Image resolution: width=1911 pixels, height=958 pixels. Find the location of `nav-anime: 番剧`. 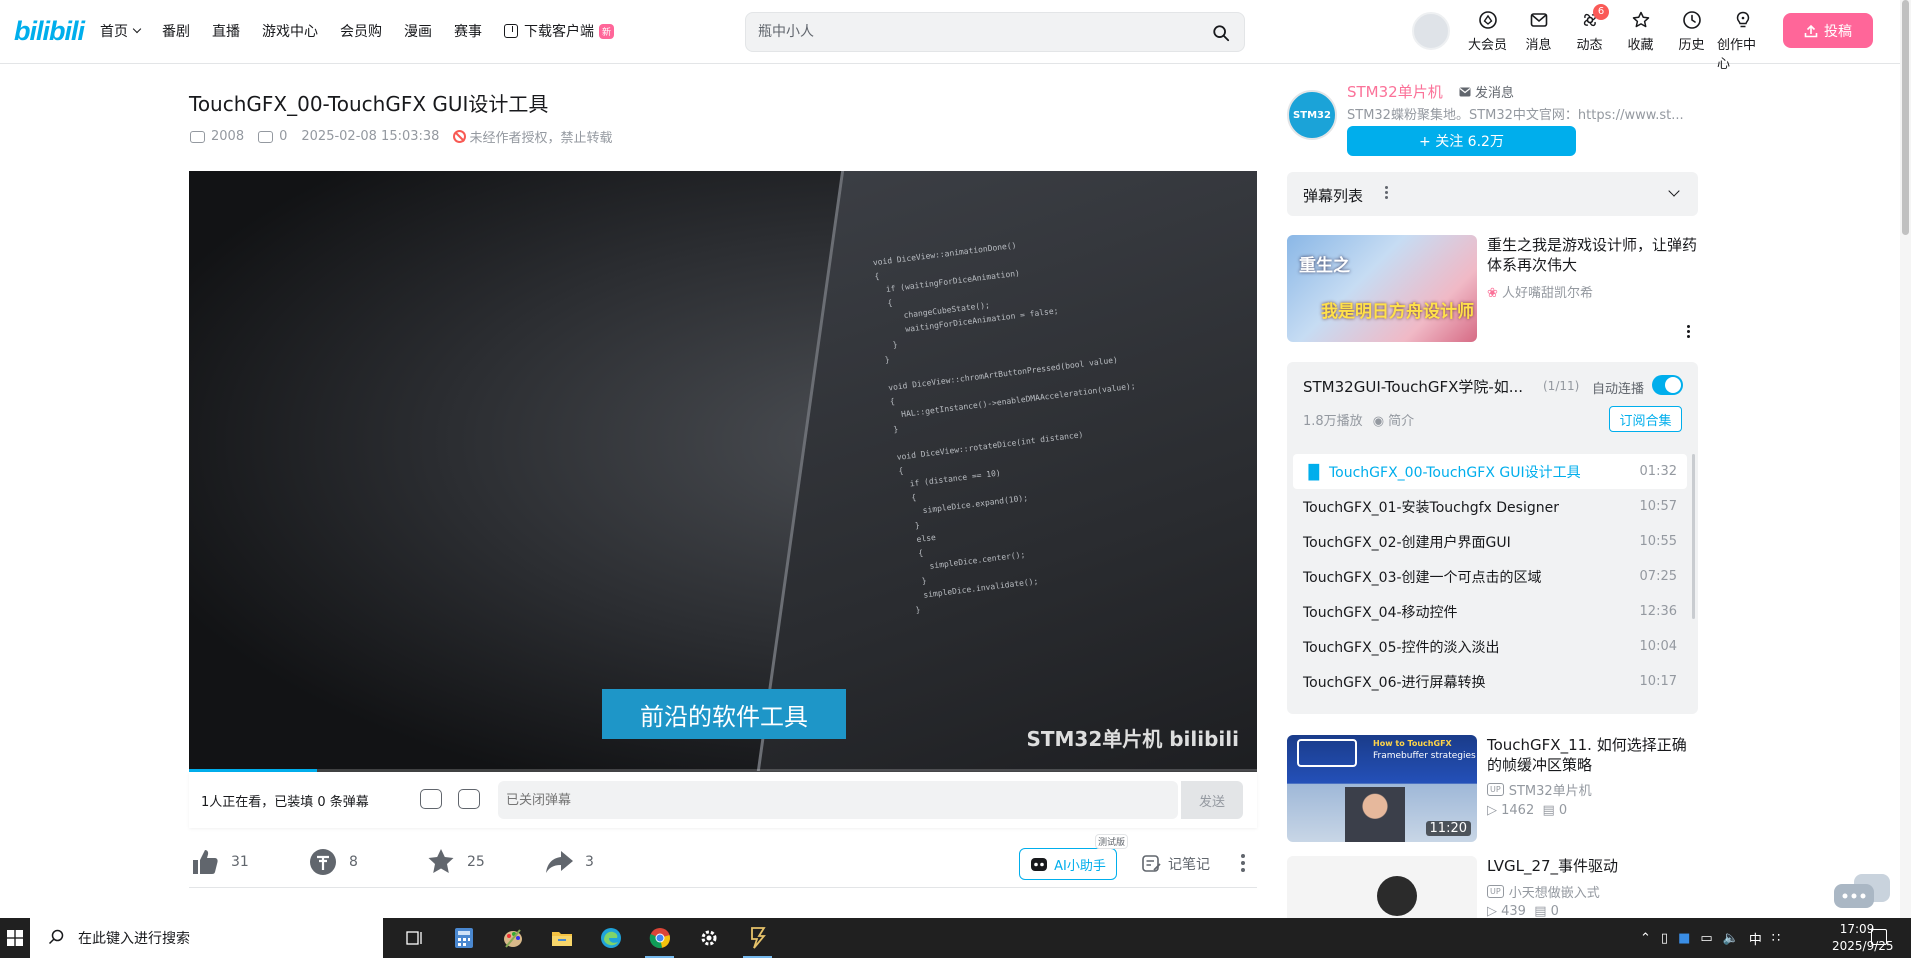

nav-anime: 番剧 is located at coordinates (176, 31).